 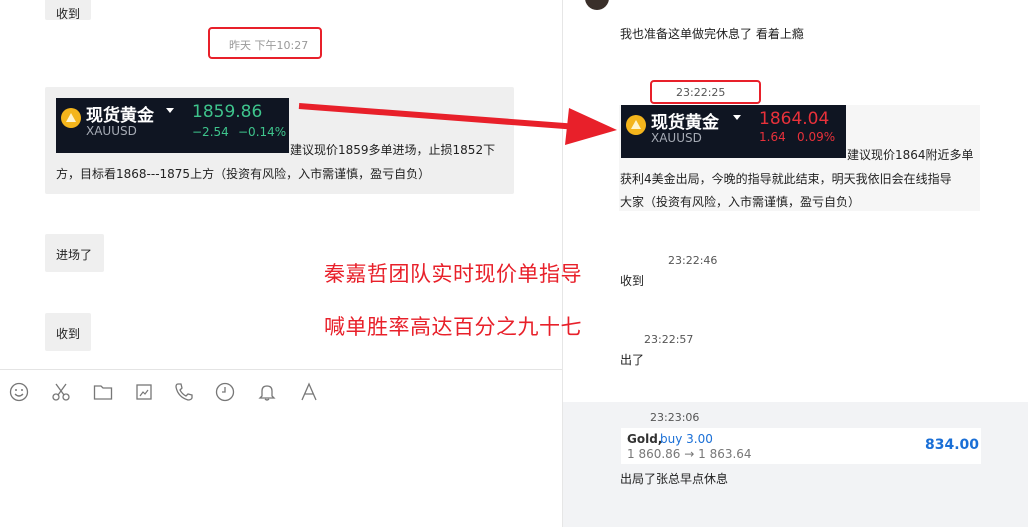 I want to click on message-text: 进场了, so click(x=74, y=255).